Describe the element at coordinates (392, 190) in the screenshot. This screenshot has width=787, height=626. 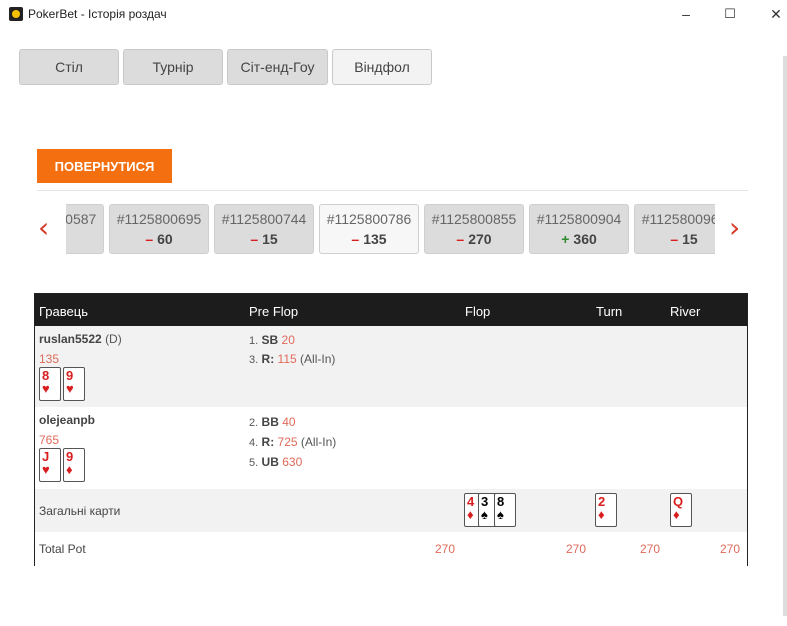
I see `divider` at that location.